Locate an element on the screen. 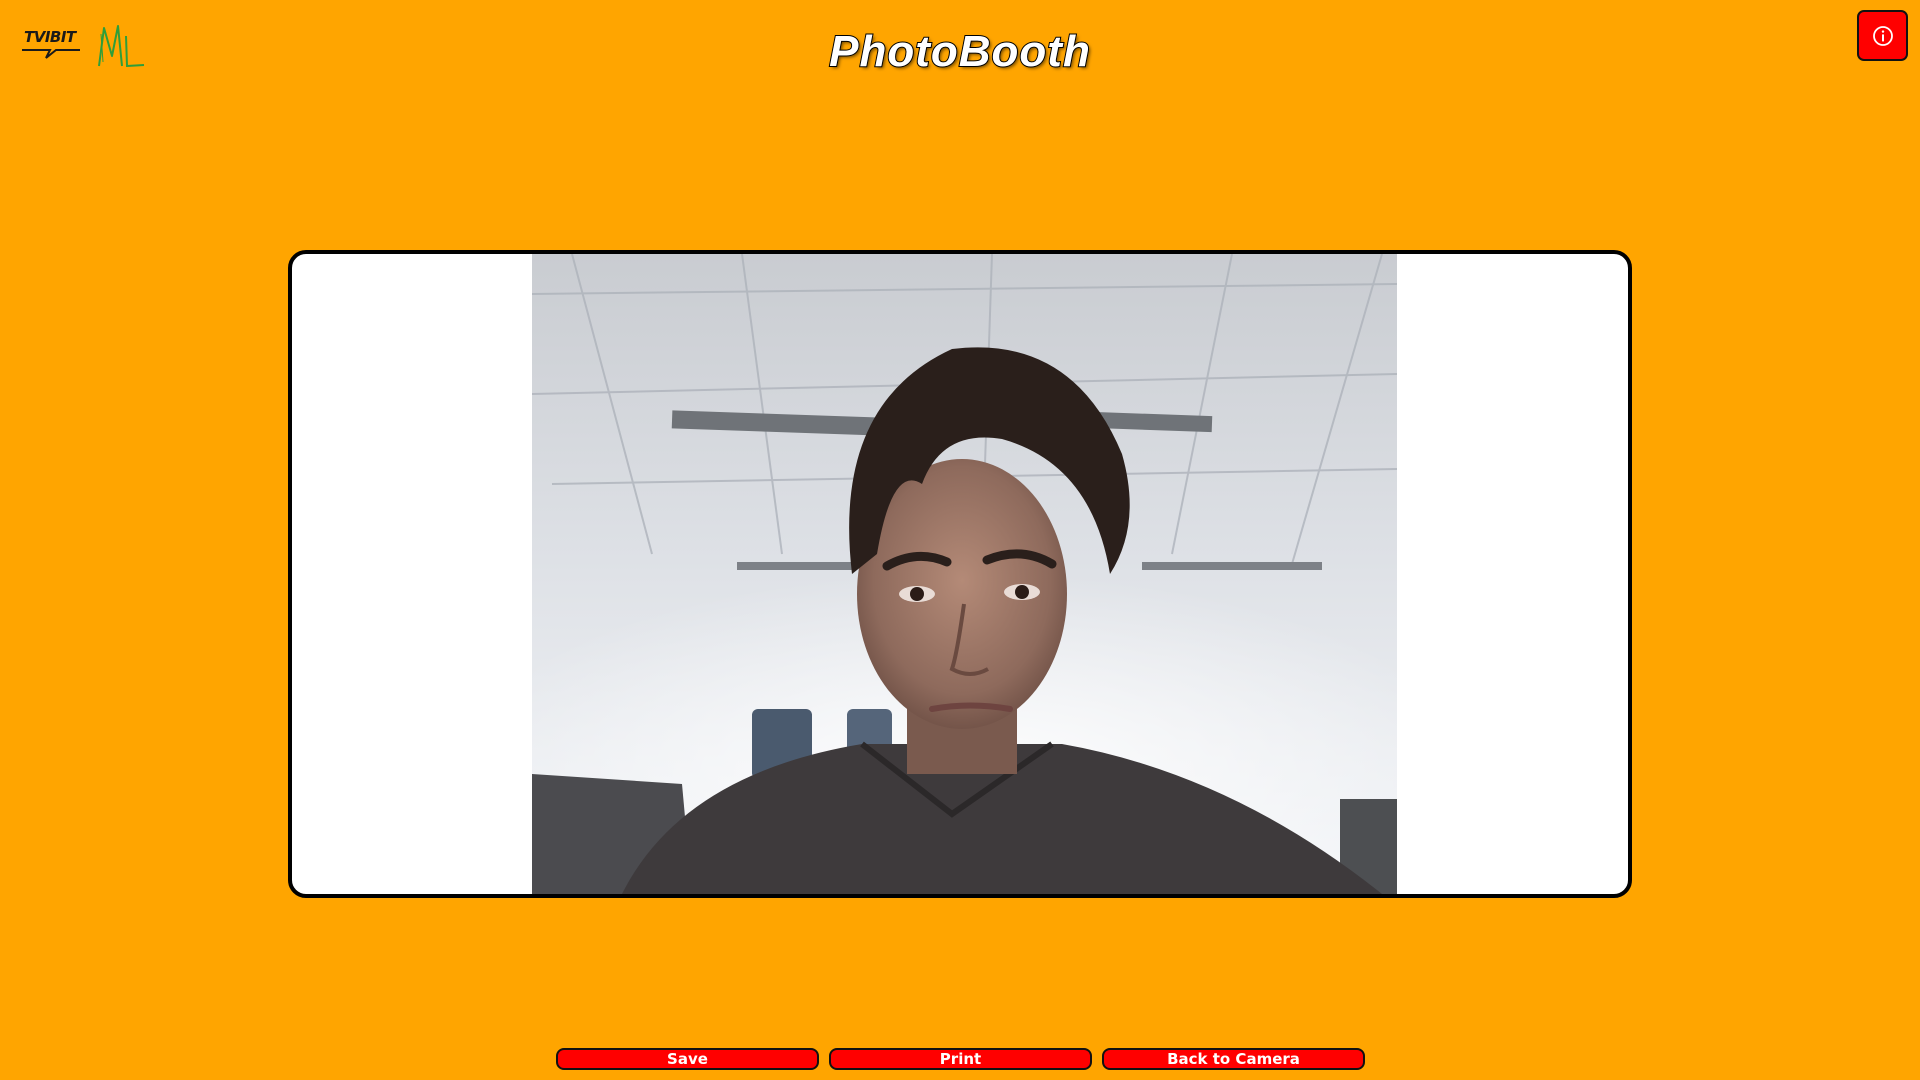 The height and width of the screenshot is (1080, 1920). info-button is located at coordinates (1882, 35).